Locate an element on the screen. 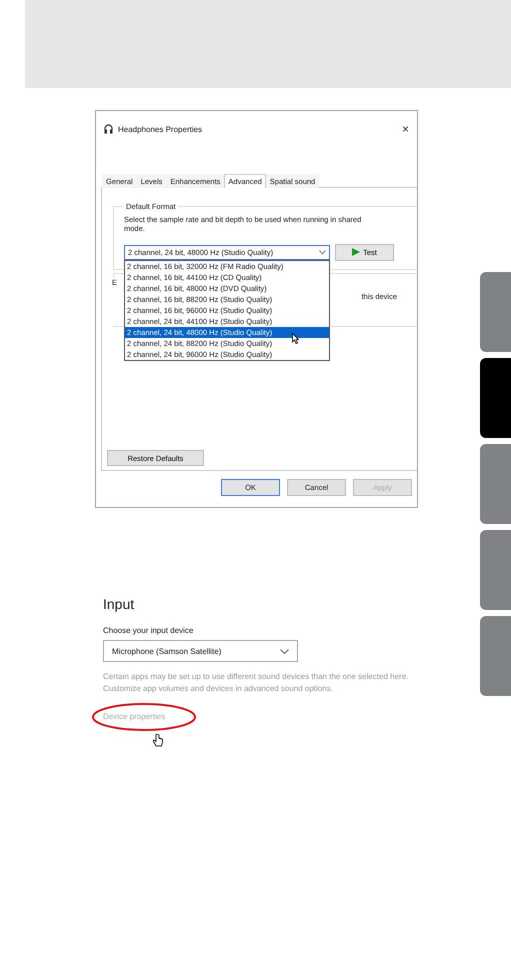 The width and height of the screenshot is (511, 965). field-label: Choose your input device is located at coordinates (148, 630).